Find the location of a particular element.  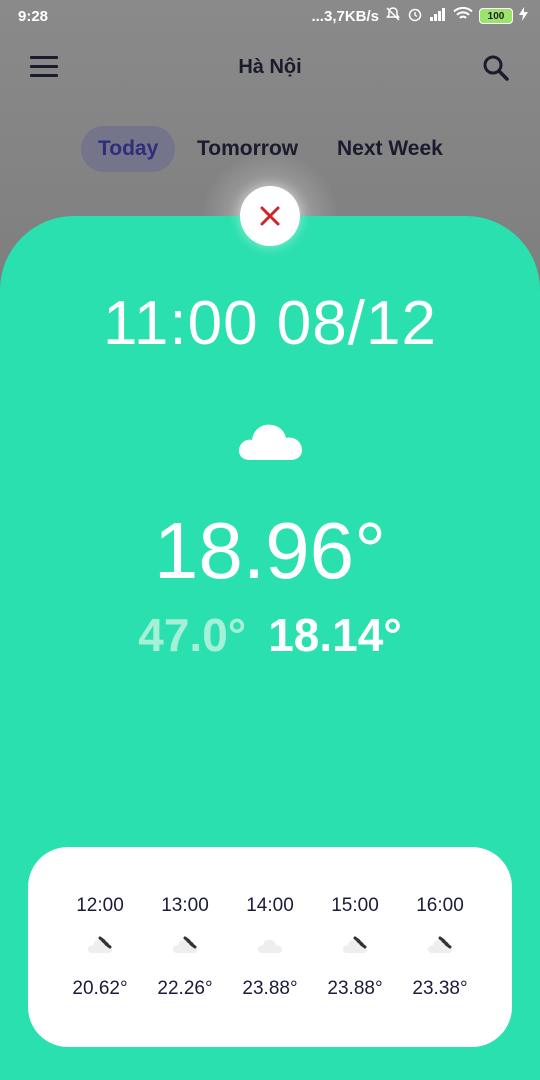

hourly-time: 13:00 is located at coordinates (185, 905).